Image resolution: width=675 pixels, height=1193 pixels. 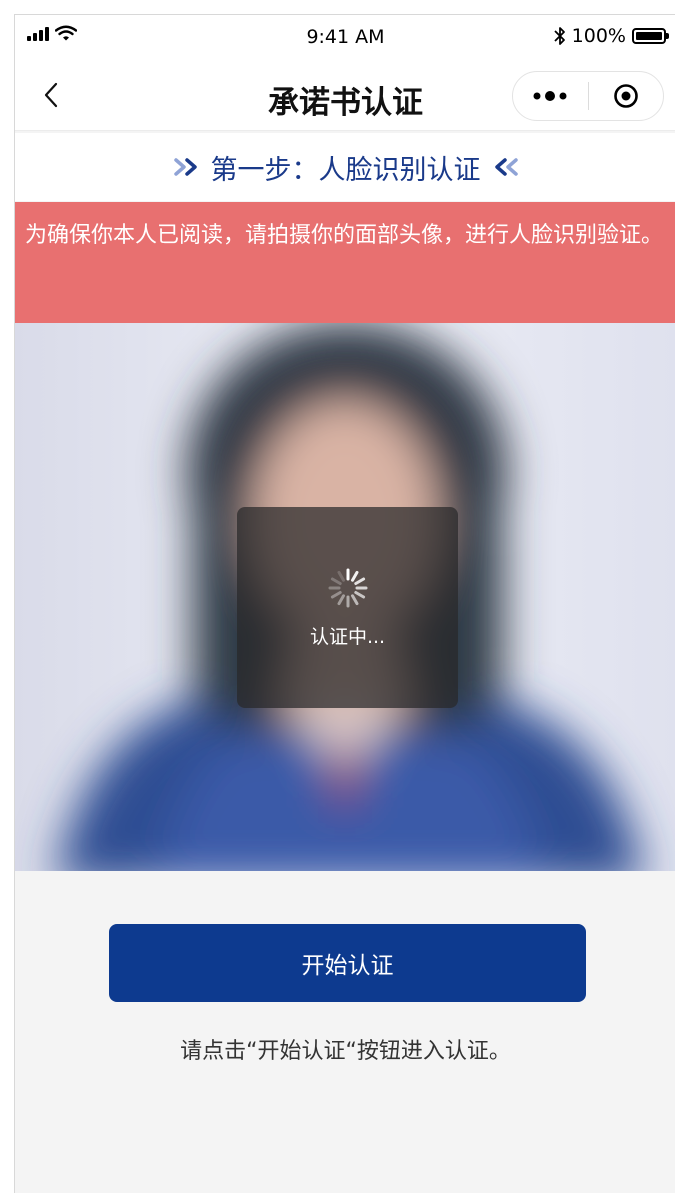 I want to click on mini-program-capsule, so click(x=588, y=96).